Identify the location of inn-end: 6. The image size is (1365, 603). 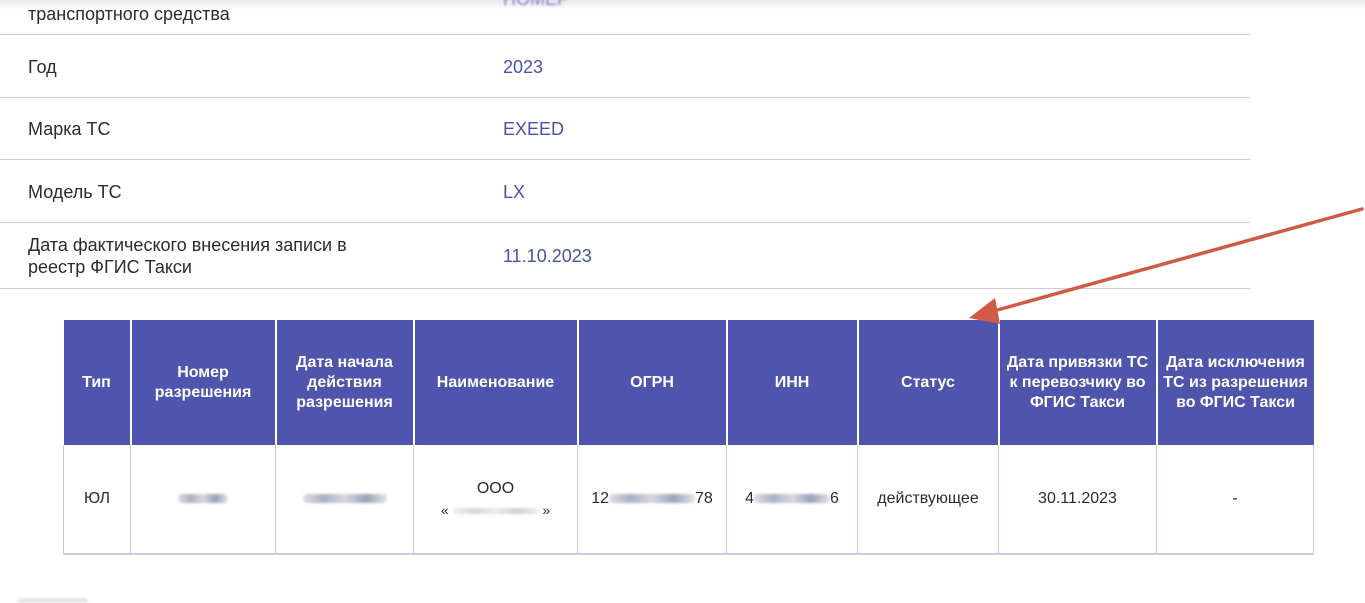
(834, 498).